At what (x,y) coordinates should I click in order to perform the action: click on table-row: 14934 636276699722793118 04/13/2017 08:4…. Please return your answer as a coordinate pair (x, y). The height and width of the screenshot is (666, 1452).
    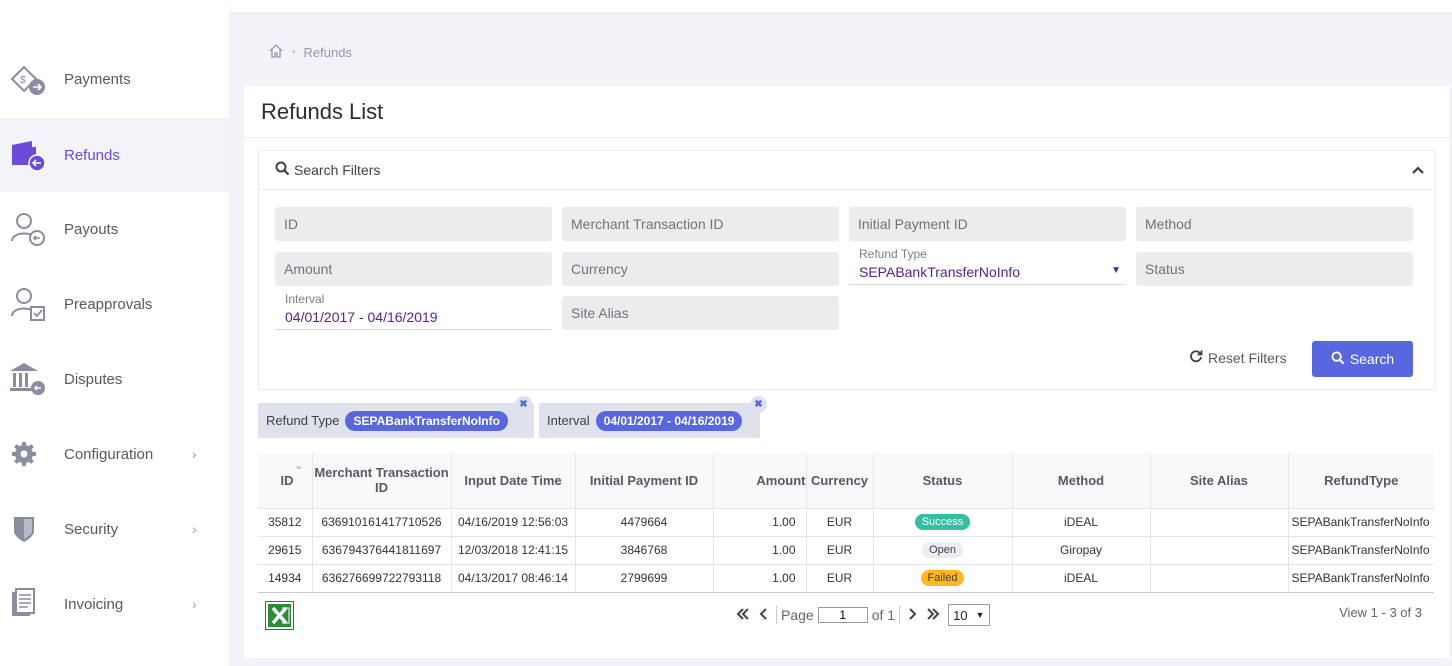
    Looking at the image, I should click on (846, 578).